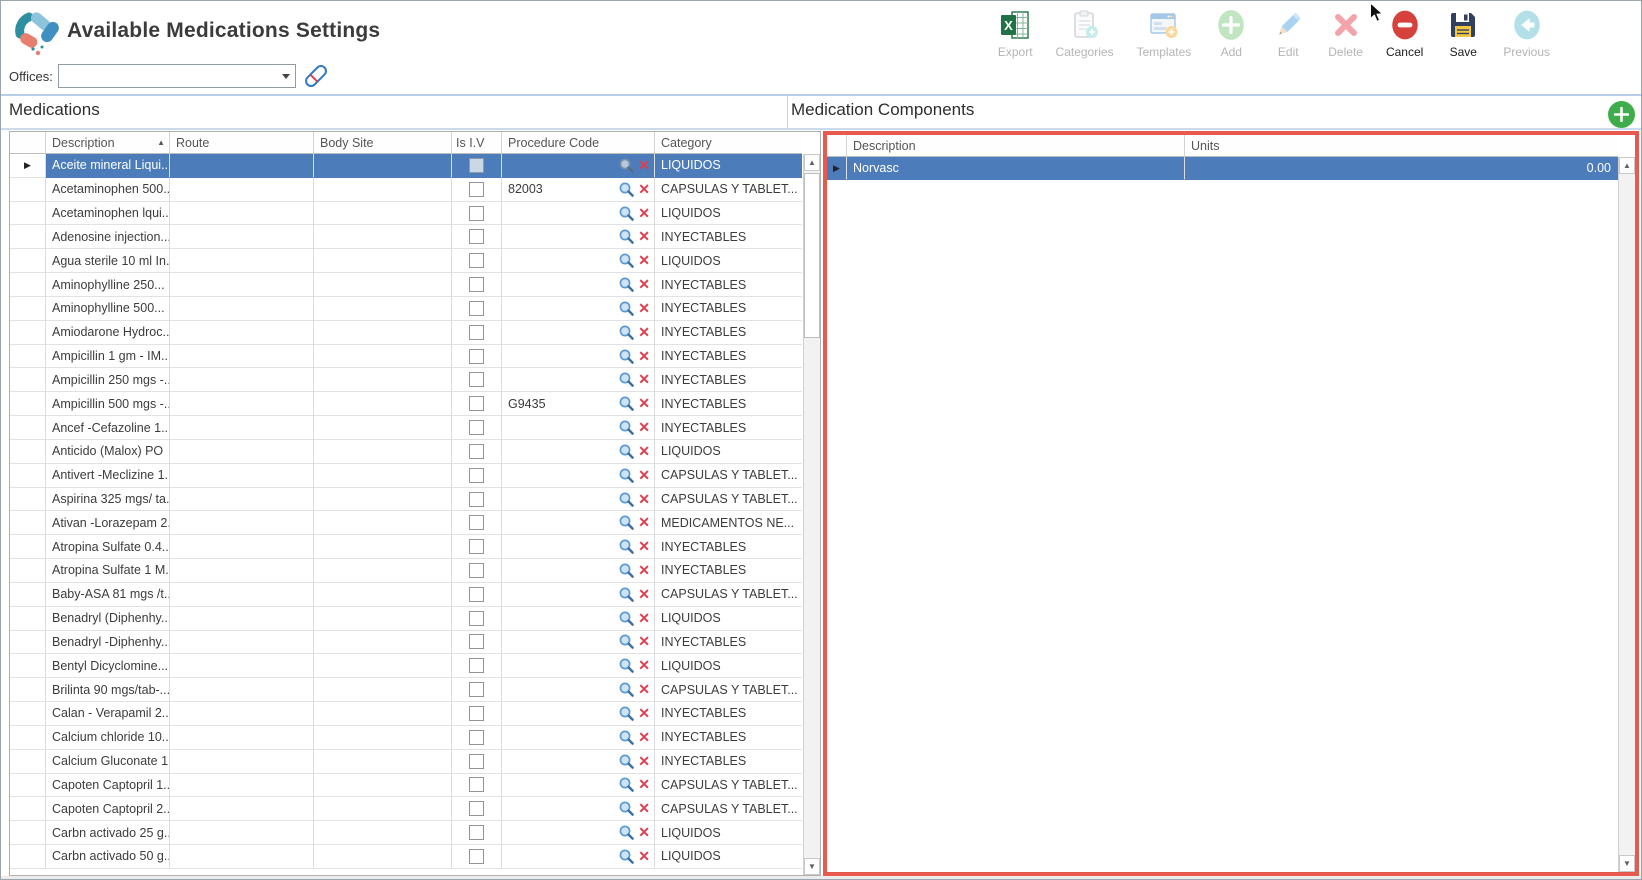  What do you see at coordinates (1015, 33) in the screenshot?
I see `export-button: X Export` at bounding box center [1015, 33].